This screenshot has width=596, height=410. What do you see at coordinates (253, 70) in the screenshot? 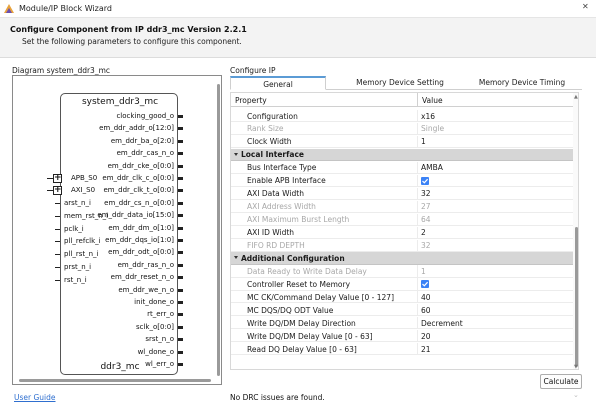
I see `config-label: Configure IP` at bounding box center [253, 70].